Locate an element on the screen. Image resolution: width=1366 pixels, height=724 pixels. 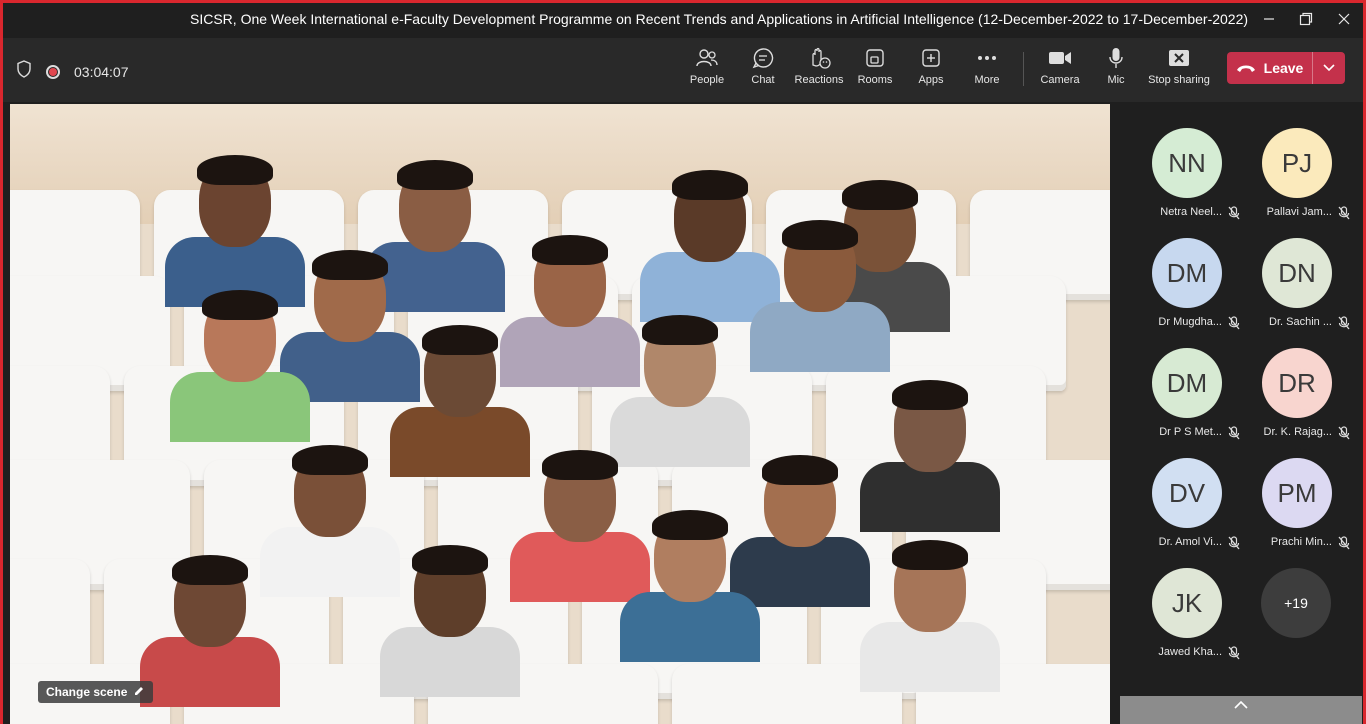
more-icon is located at coordinates (987, 58).